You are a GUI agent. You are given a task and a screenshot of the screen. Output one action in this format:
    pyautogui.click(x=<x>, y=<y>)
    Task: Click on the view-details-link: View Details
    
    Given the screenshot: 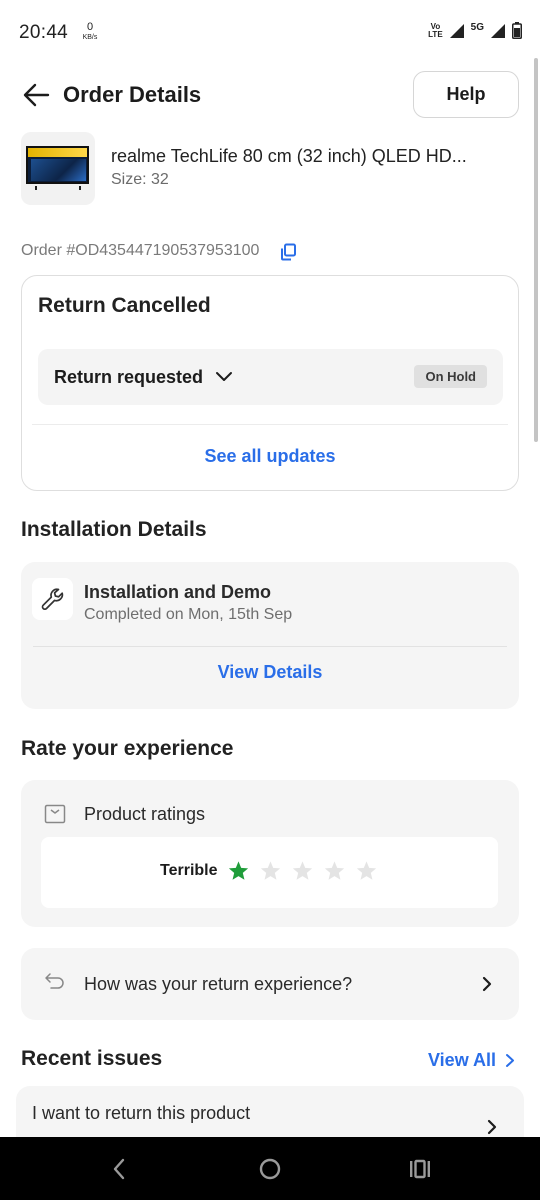 What is the action you would take?
    pyautogui.click(x=270, y=672)
    